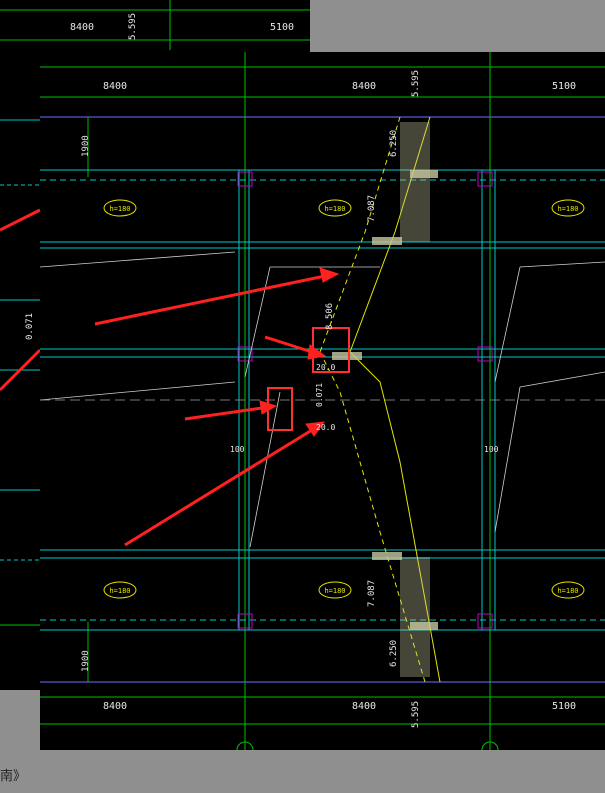  Describe the element at coordinates (330, 316) in the screenshot. I see `elev-mid: 8.506` at that location.